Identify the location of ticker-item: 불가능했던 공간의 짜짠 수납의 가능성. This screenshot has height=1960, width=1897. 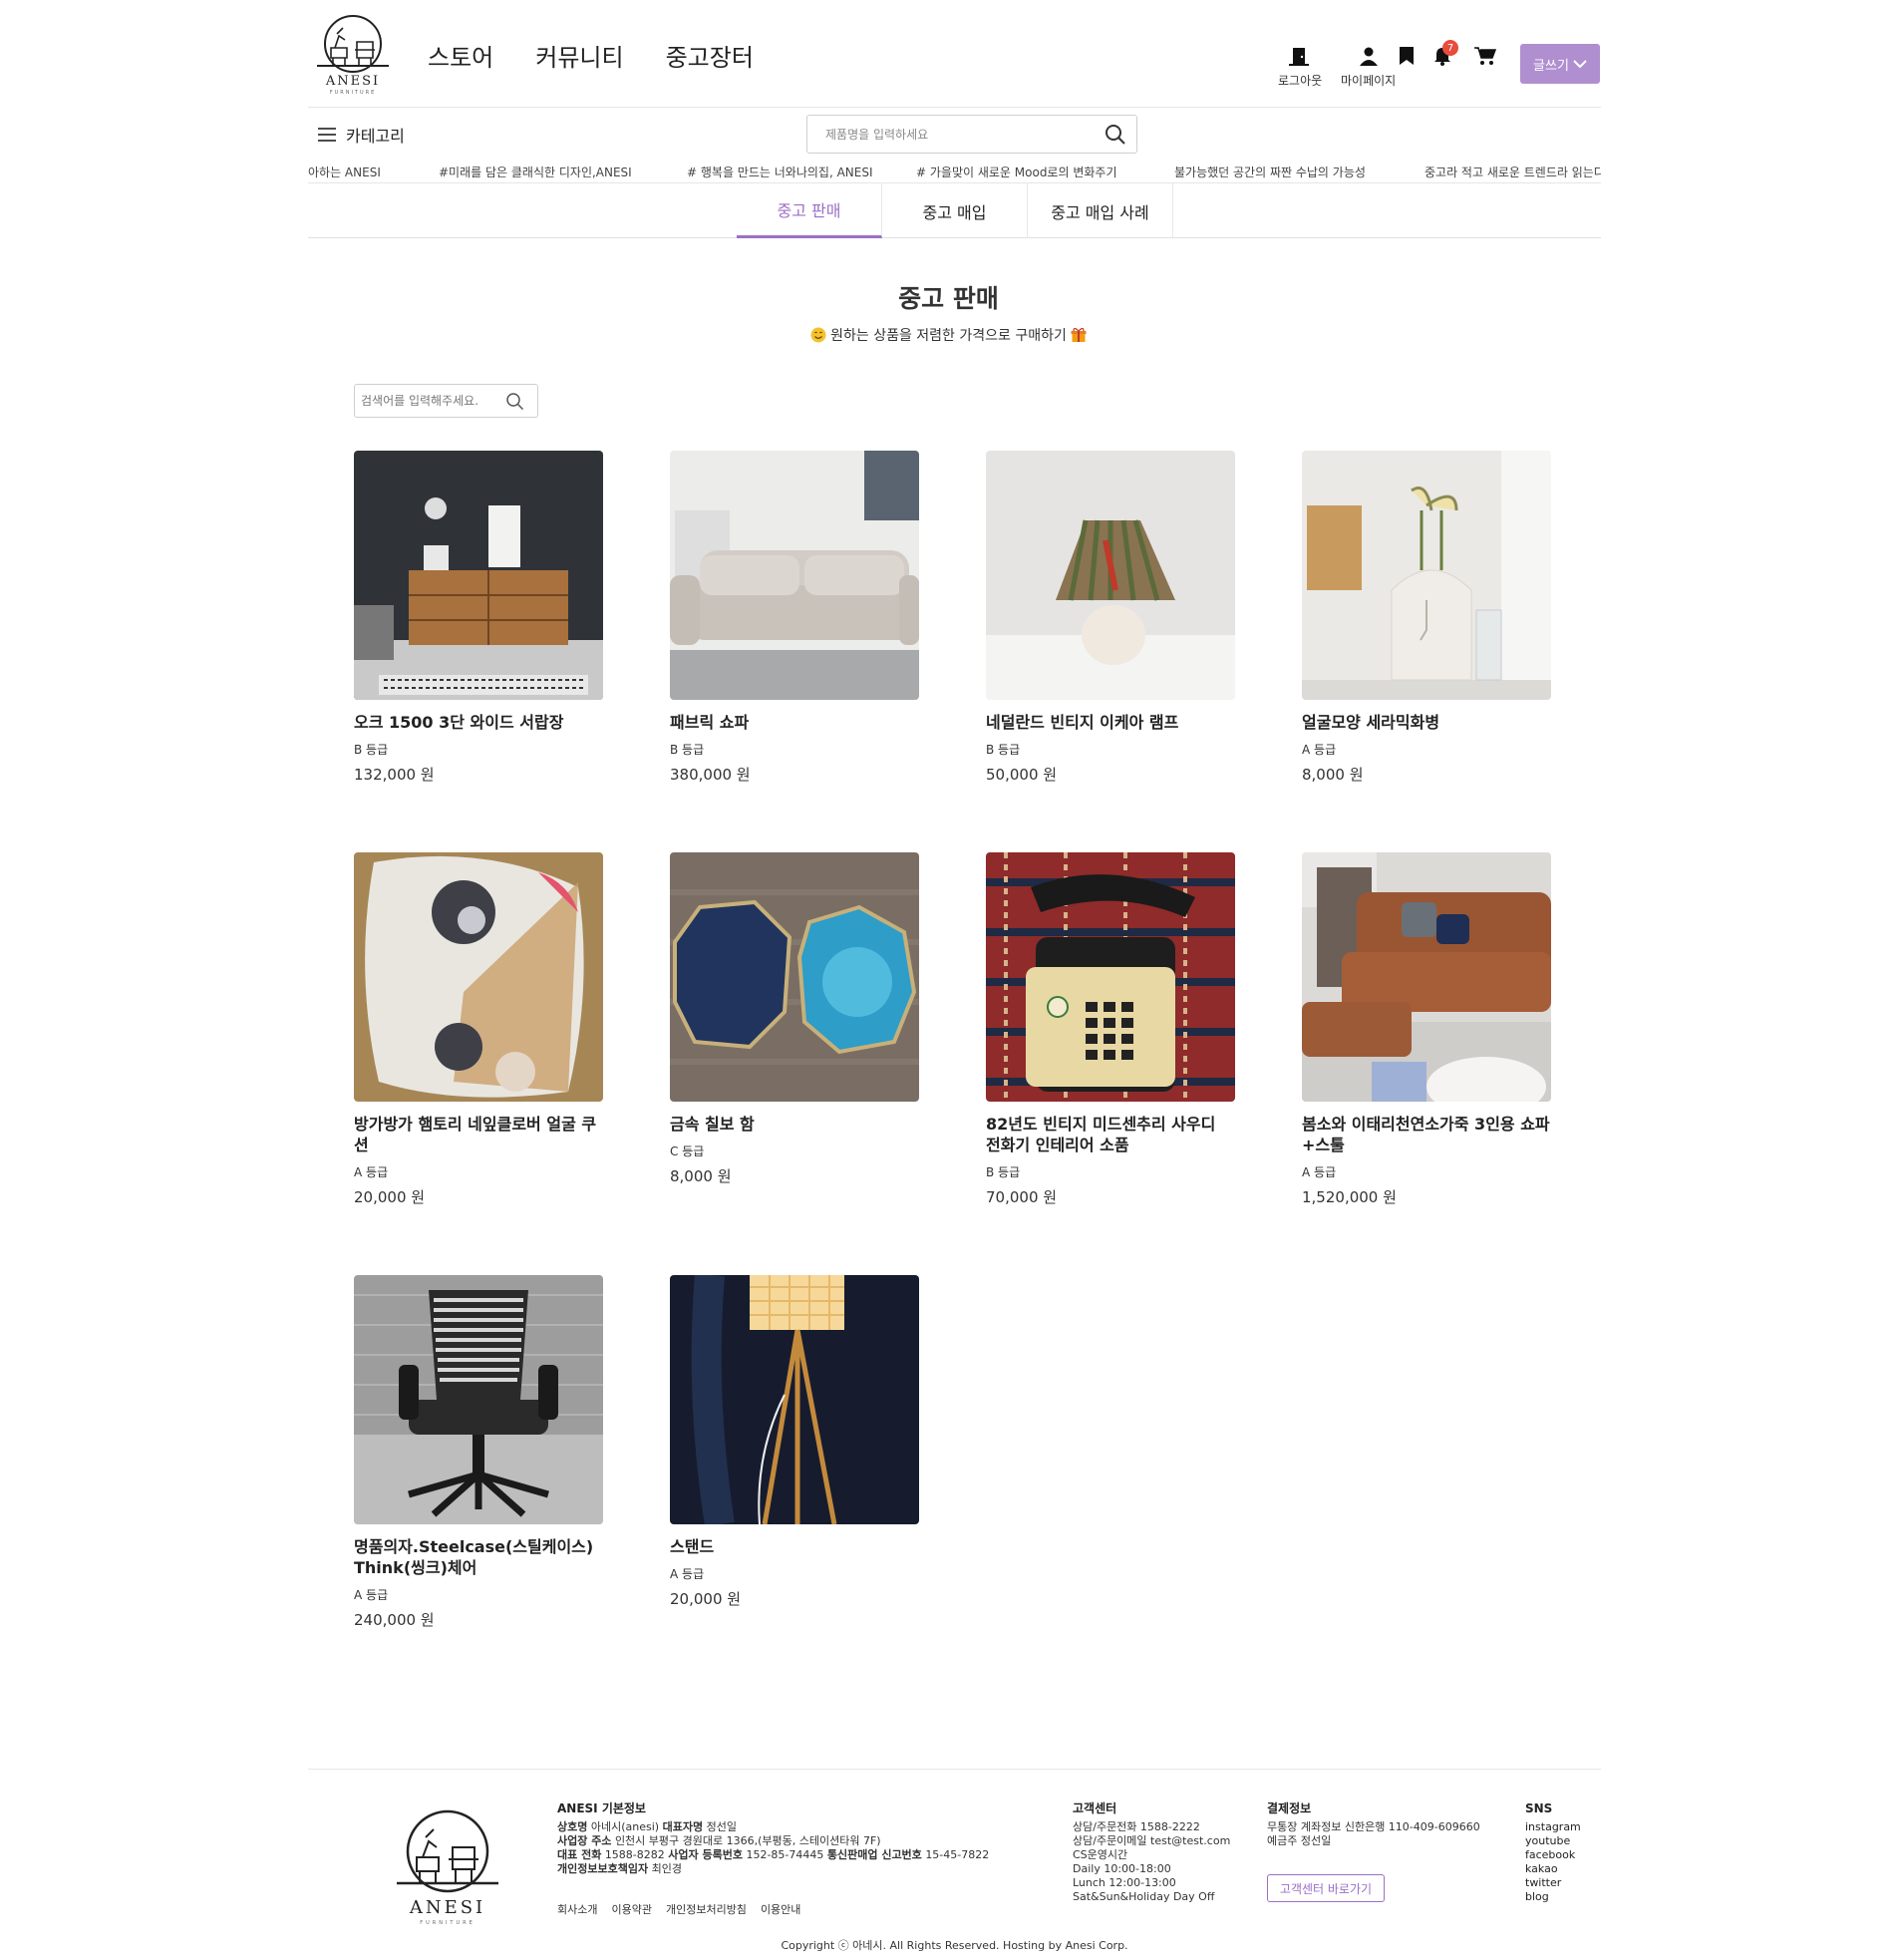
(1270, 171).